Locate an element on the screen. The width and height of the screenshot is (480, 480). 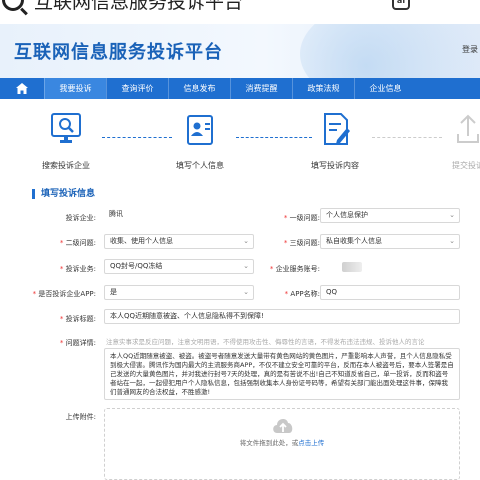
service-account-label-text: 企业服务账号: is located at coordinates (297, 269).